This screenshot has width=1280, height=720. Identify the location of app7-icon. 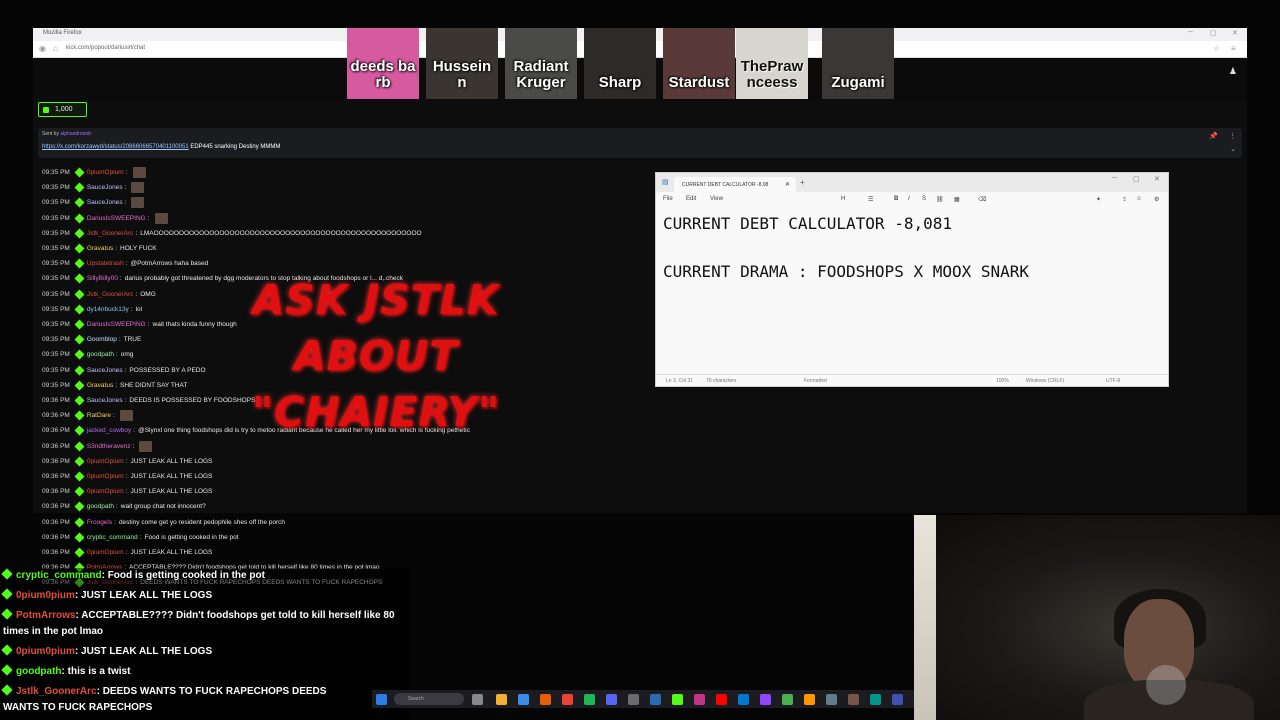
(897, 699).